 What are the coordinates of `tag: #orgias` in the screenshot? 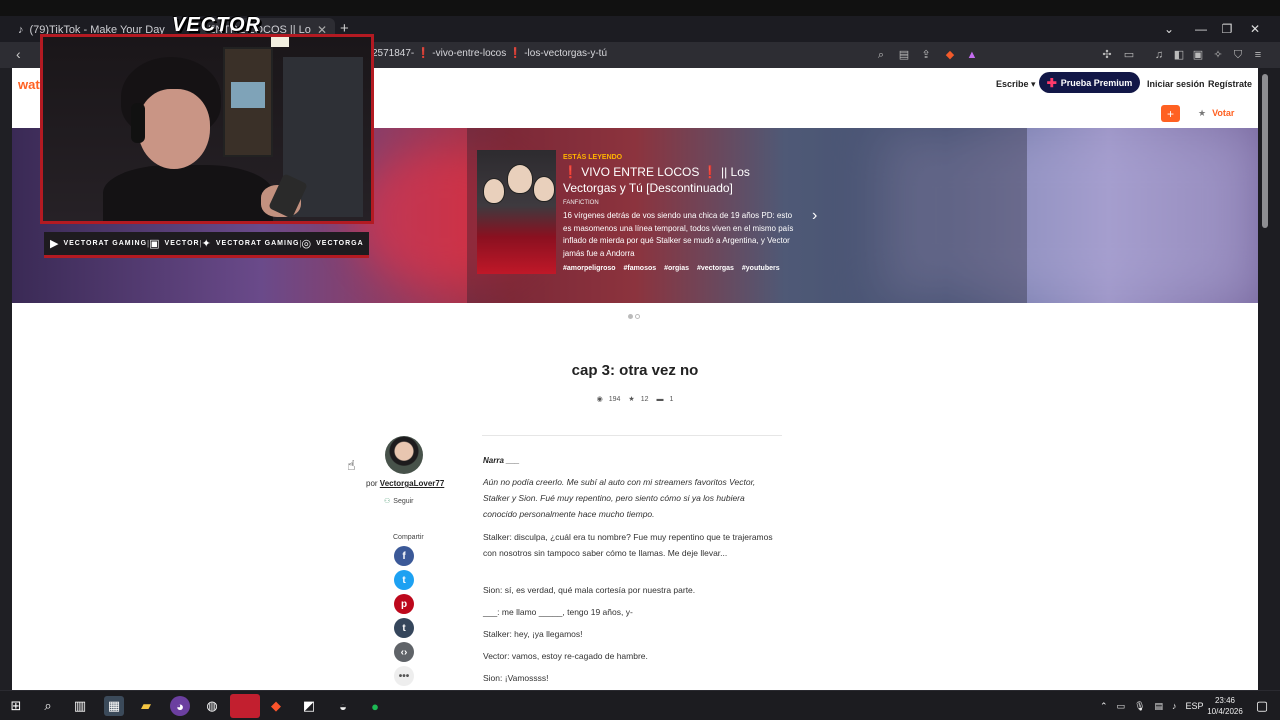 It's located at (676, 268).